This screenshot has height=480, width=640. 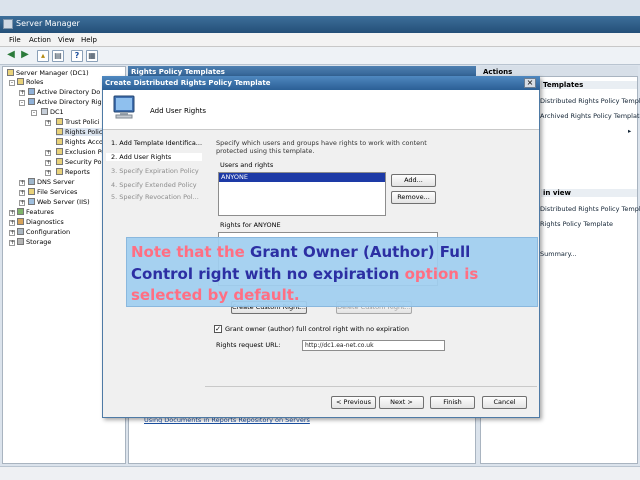 What do you see at coordinates (371, 386) in the screenshot?
I see `divider` at bounding box center [371, 386].